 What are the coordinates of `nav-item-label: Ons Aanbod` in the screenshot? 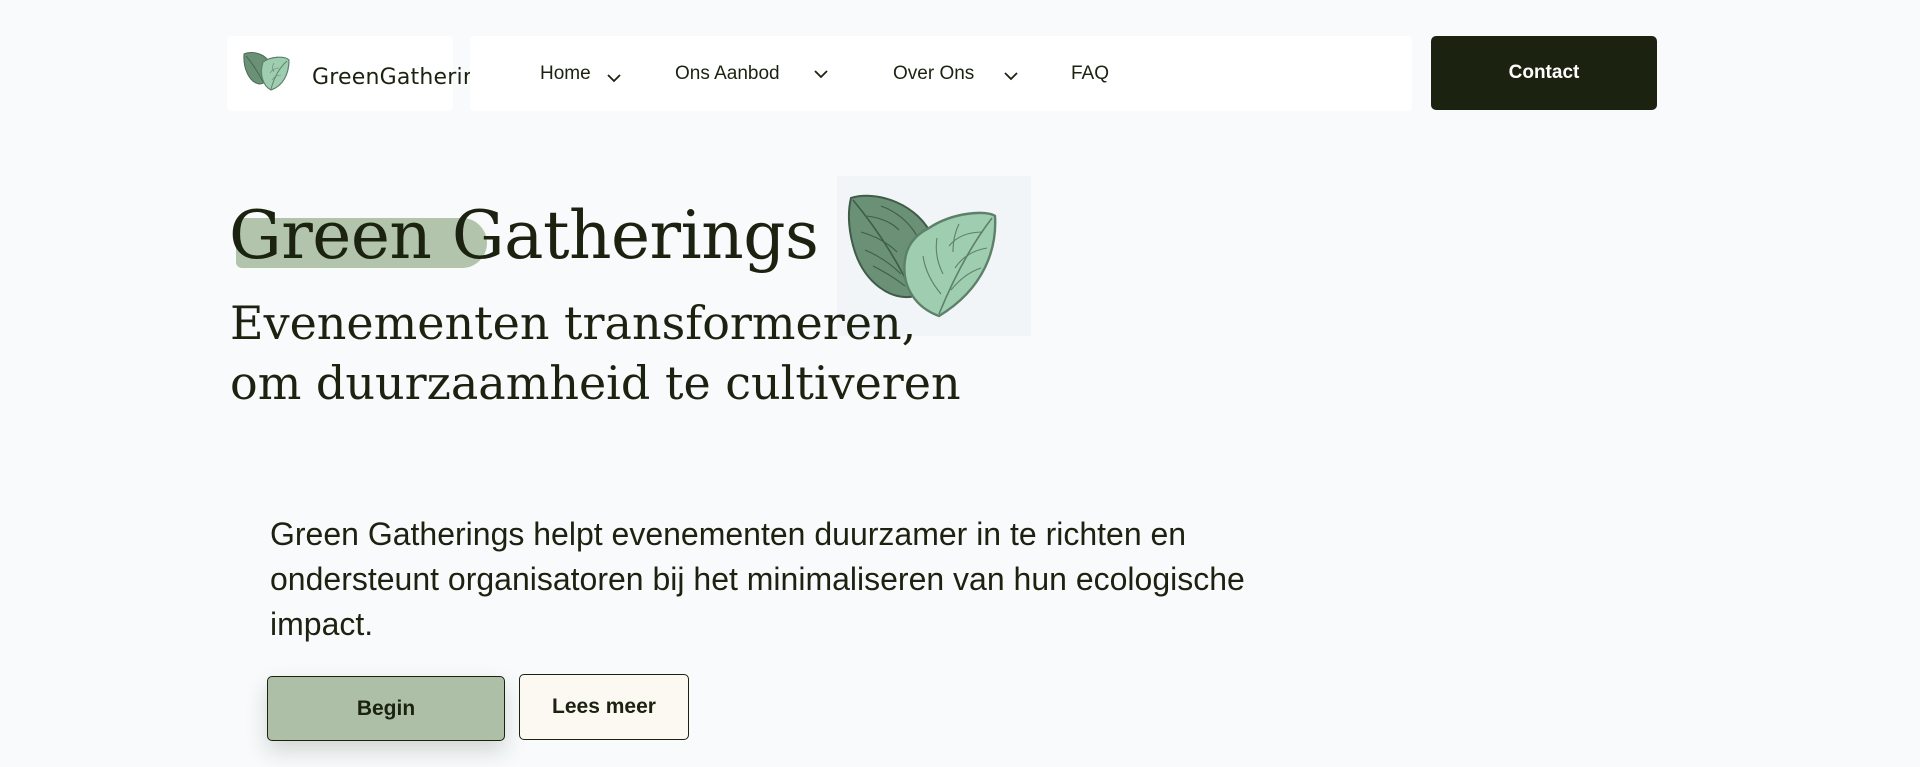 It's located at (727, 73).